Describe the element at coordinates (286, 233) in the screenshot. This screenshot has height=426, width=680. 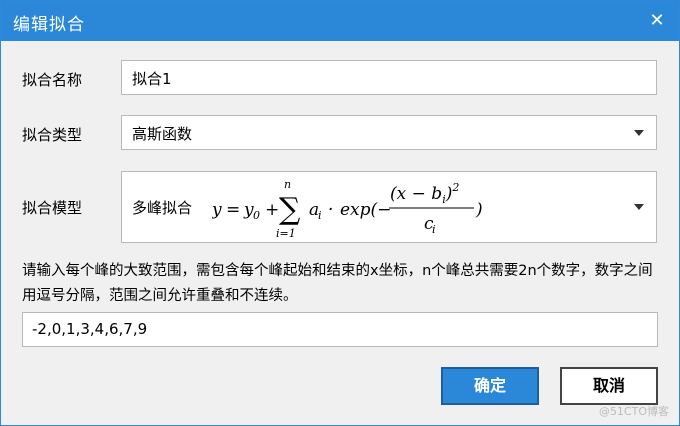
I see `svg-text: i=1` at that location.